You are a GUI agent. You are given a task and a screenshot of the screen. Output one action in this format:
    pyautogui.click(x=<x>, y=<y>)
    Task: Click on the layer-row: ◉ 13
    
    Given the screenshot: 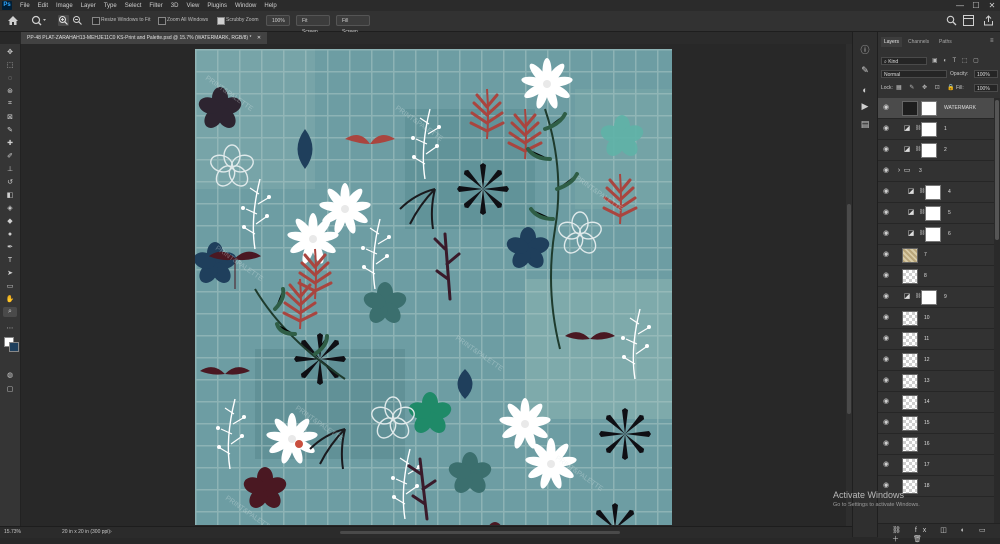 What is the action you would take?
    pyautogui.click(x=936, y=381)
    